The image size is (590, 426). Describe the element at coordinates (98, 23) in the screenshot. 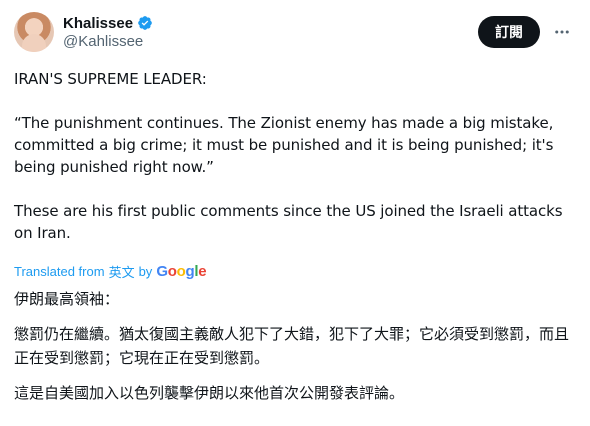

I see `author-name: Khalissee` at that location.